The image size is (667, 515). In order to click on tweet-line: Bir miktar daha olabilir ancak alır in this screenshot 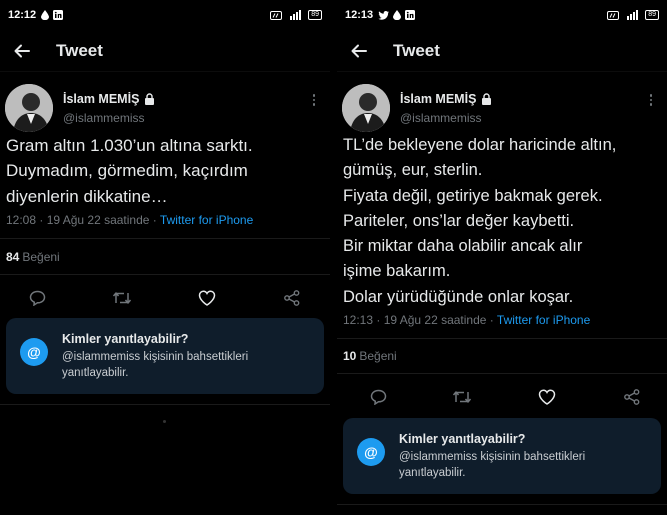, I will do `click(463, 246)`.